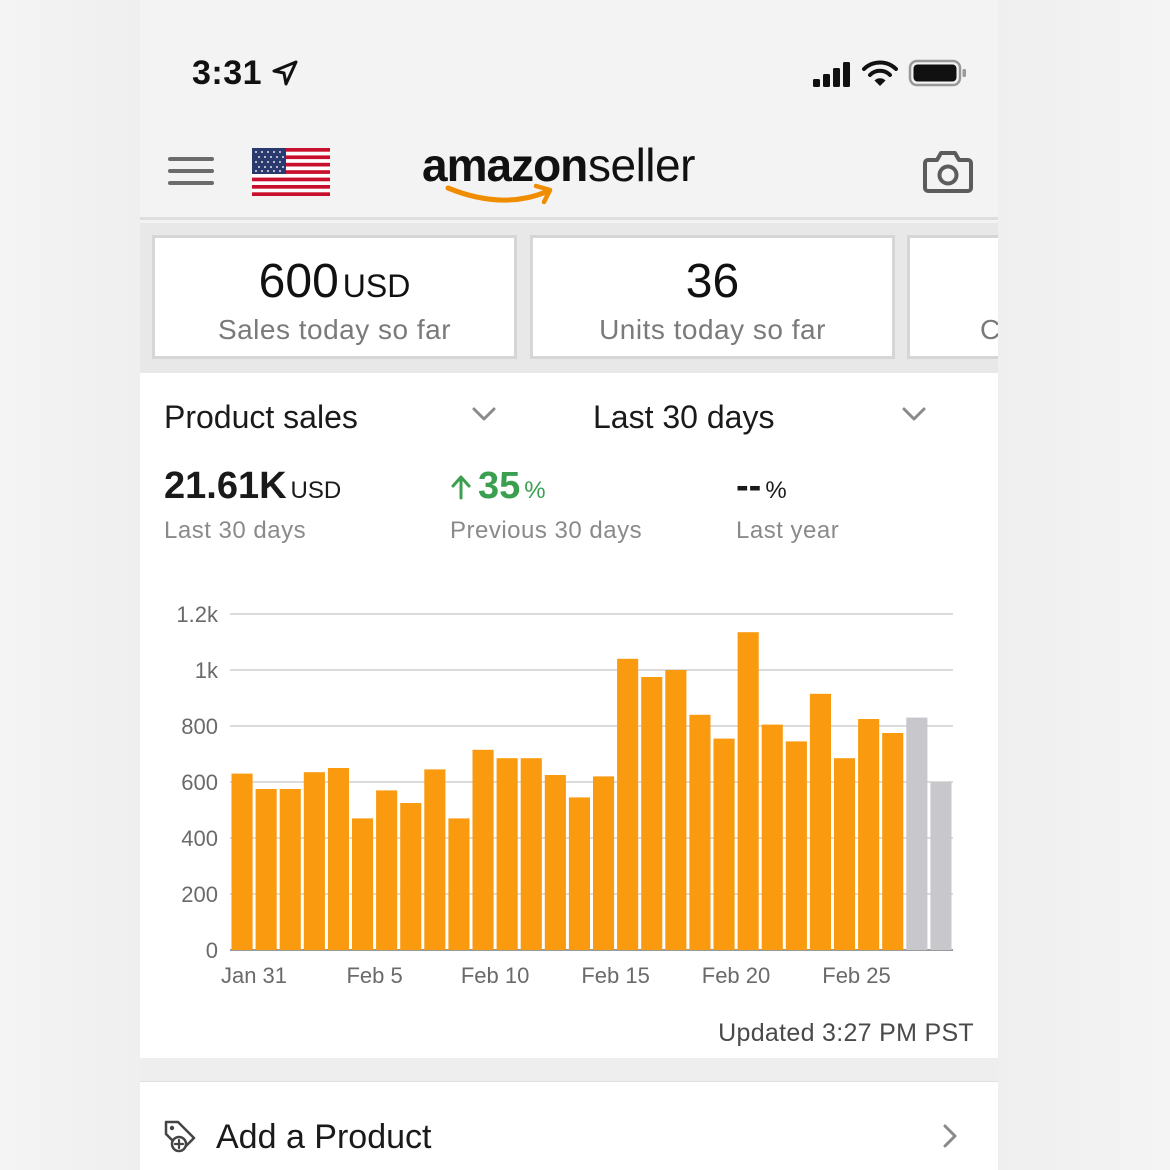 The image size is (1170, 1170). Describe the element at coordinates (546, 530) in the screenshot. I see `stat-label: Previous 30 days` at that location.